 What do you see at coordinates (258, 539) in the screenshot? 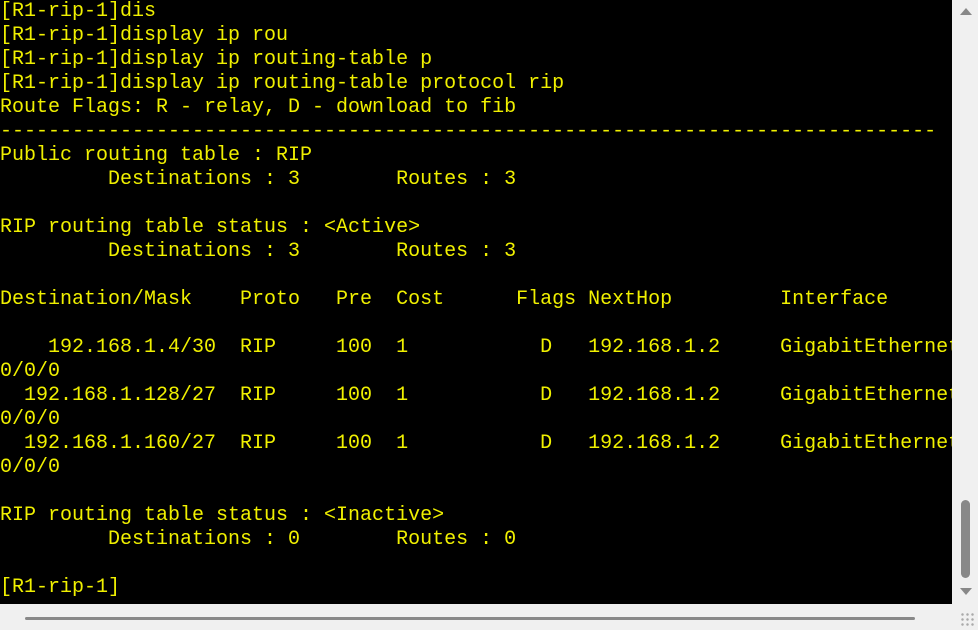
I see `terminal-line: Destinations : 0 Routes : 0` at bounding box center [258, 539].